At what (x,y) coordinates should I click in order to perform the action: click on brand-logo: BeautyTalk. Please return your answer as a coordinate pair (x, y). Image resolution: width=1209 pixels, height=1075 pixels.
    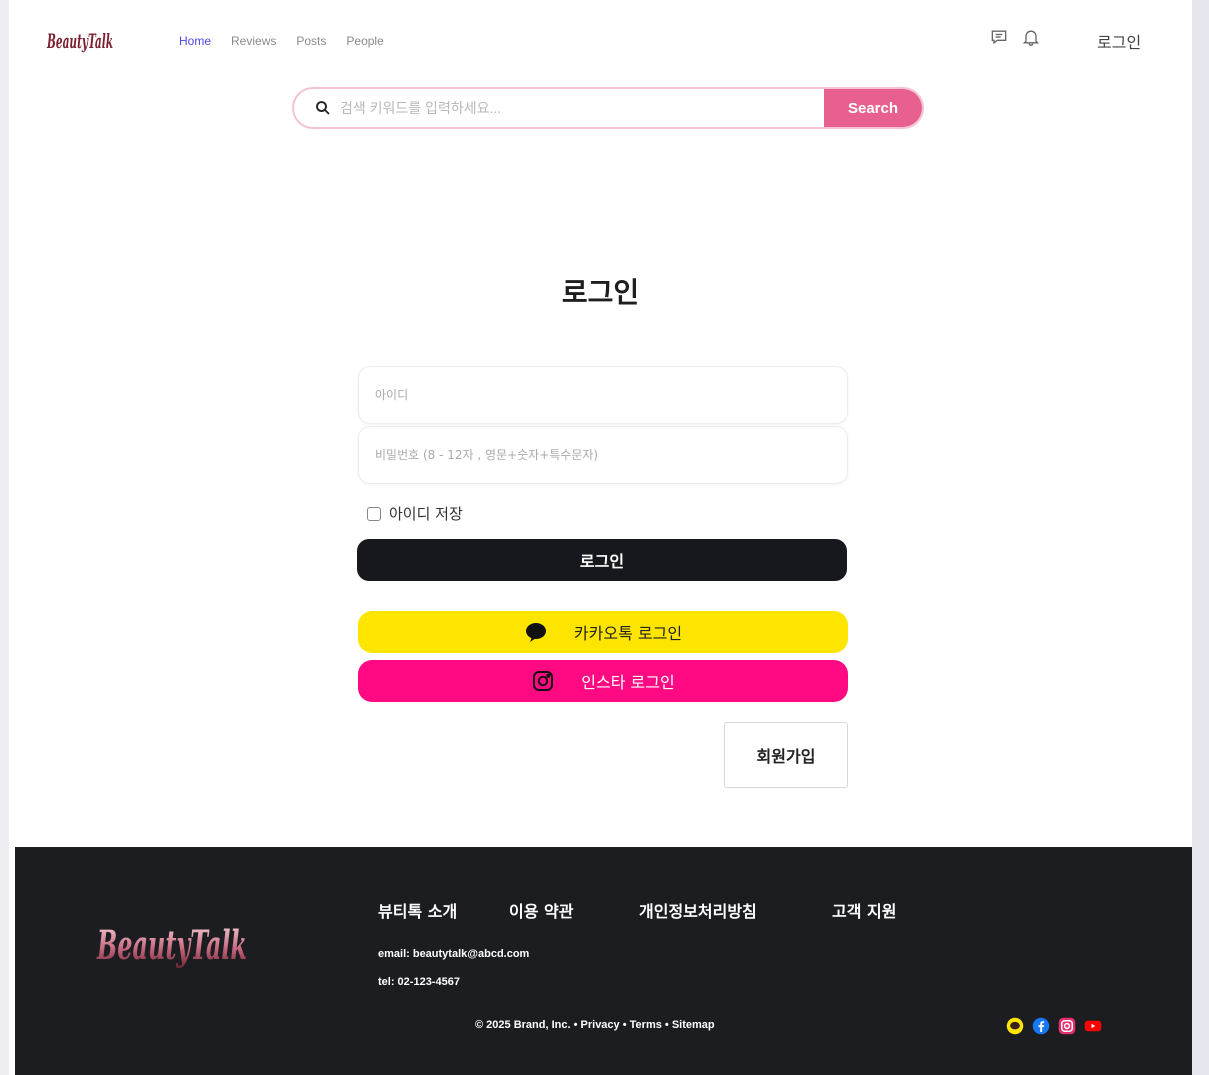
    Looking at the image, I should click on (81, 39).